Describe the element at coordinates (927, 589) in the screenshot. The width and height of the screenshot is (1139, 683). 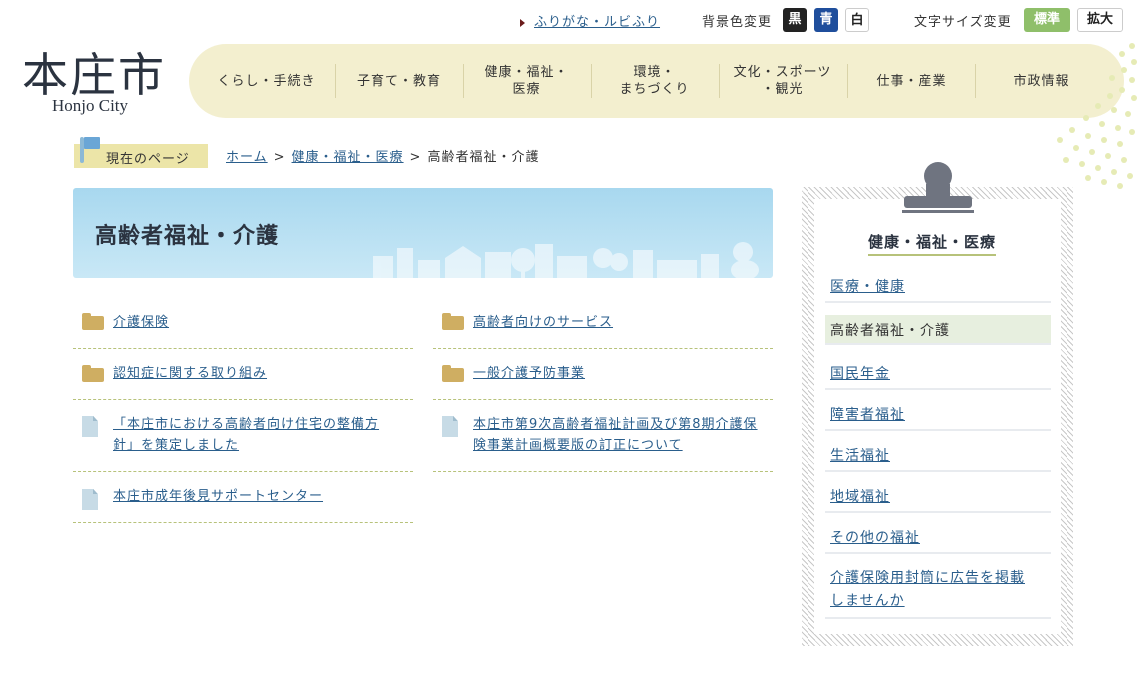
I see `side-item-link: 介護保険用封筒に広告を掲載 しませんか` at that location.